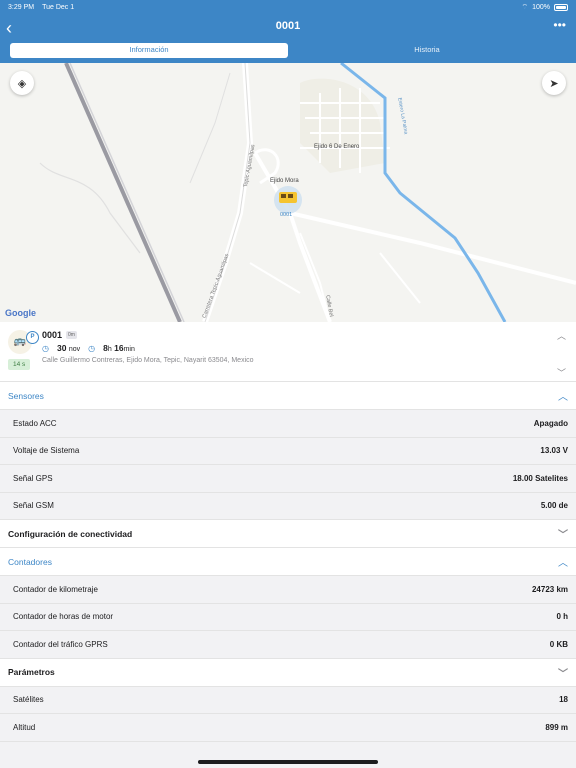  I want to click on navigation-arrow-icon: ➤, so click(554, 83).